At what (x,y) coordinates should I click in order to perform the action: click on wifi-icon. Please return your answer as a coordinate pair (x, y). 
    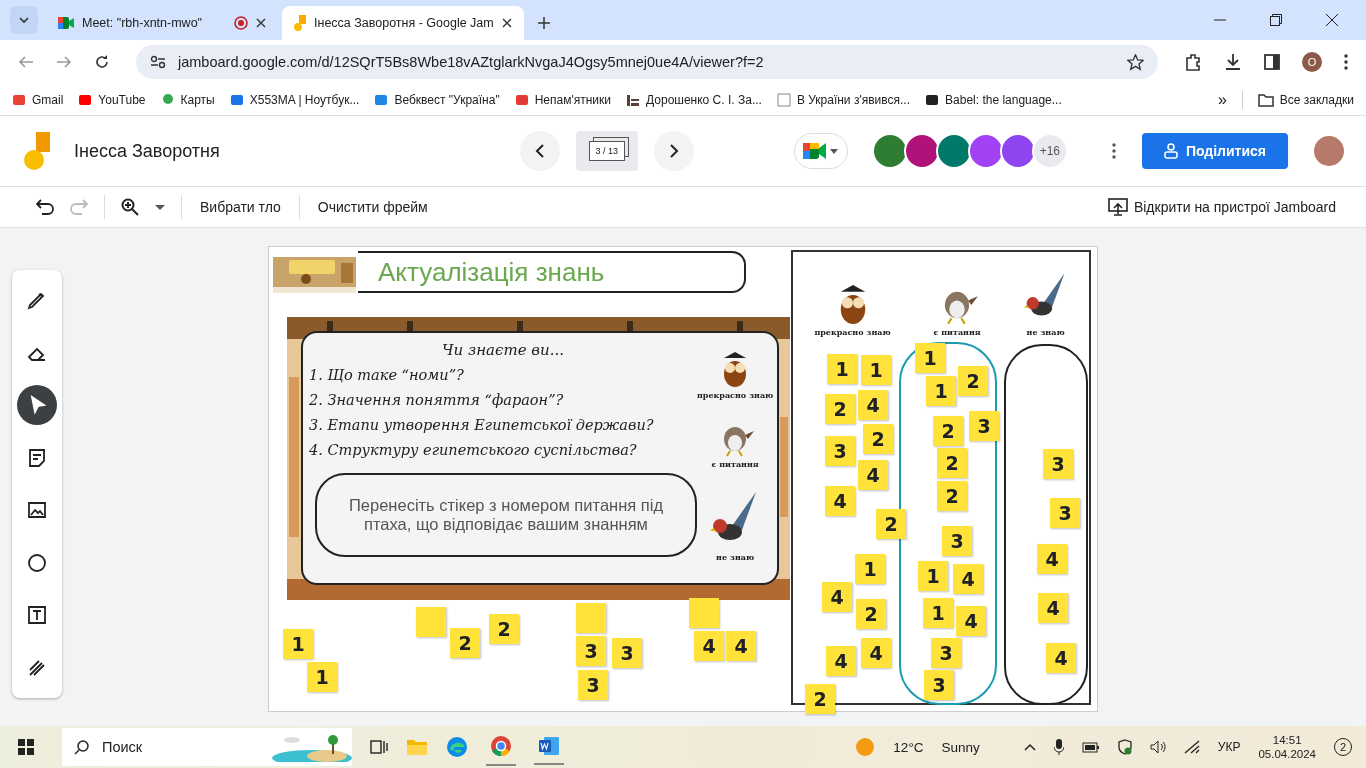
    Looking at the image, I should click on (1191, 747).